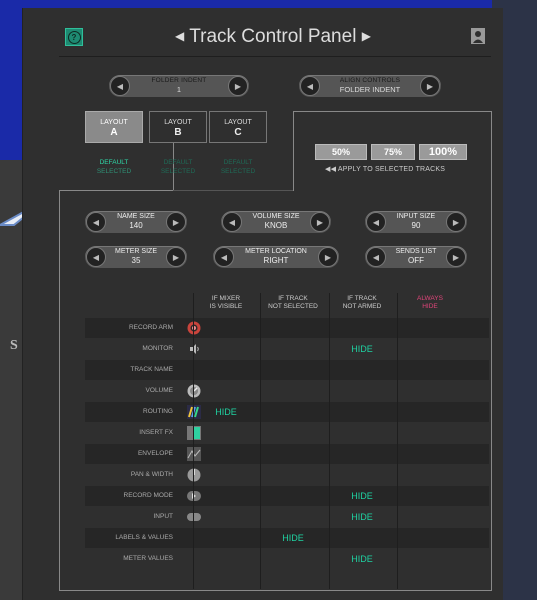 This screenshot has height=600, width=537. What do you see at coordinates (74, 37) in the screenshot?
I see `help-icon: ?` at bounding box center [74, 37].